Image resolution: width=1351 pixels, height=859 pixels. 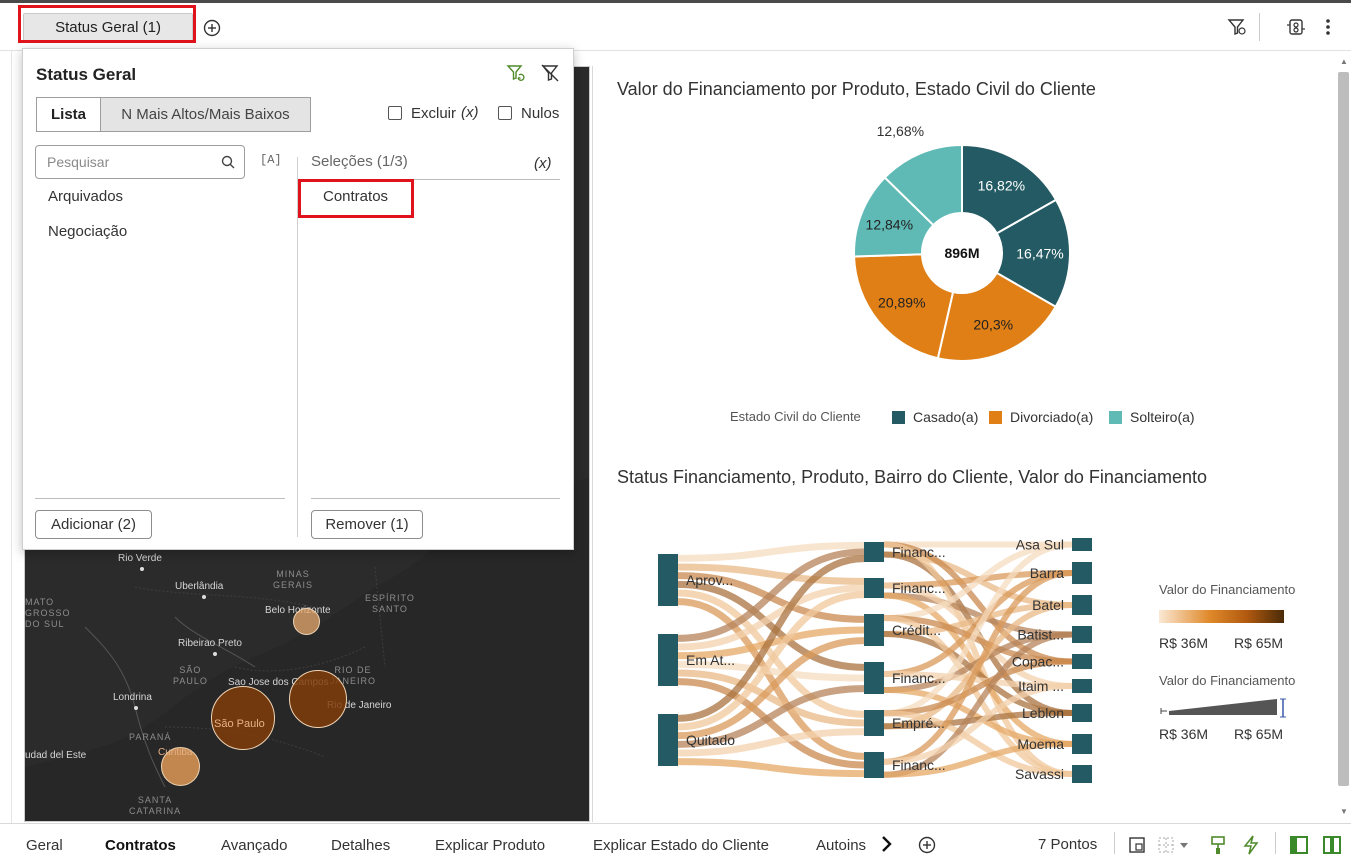 What do you see at coordinates (93, 524) in the screenshot?
I see `add-button: Adicionar (2)` at bounding box center [93, 524].